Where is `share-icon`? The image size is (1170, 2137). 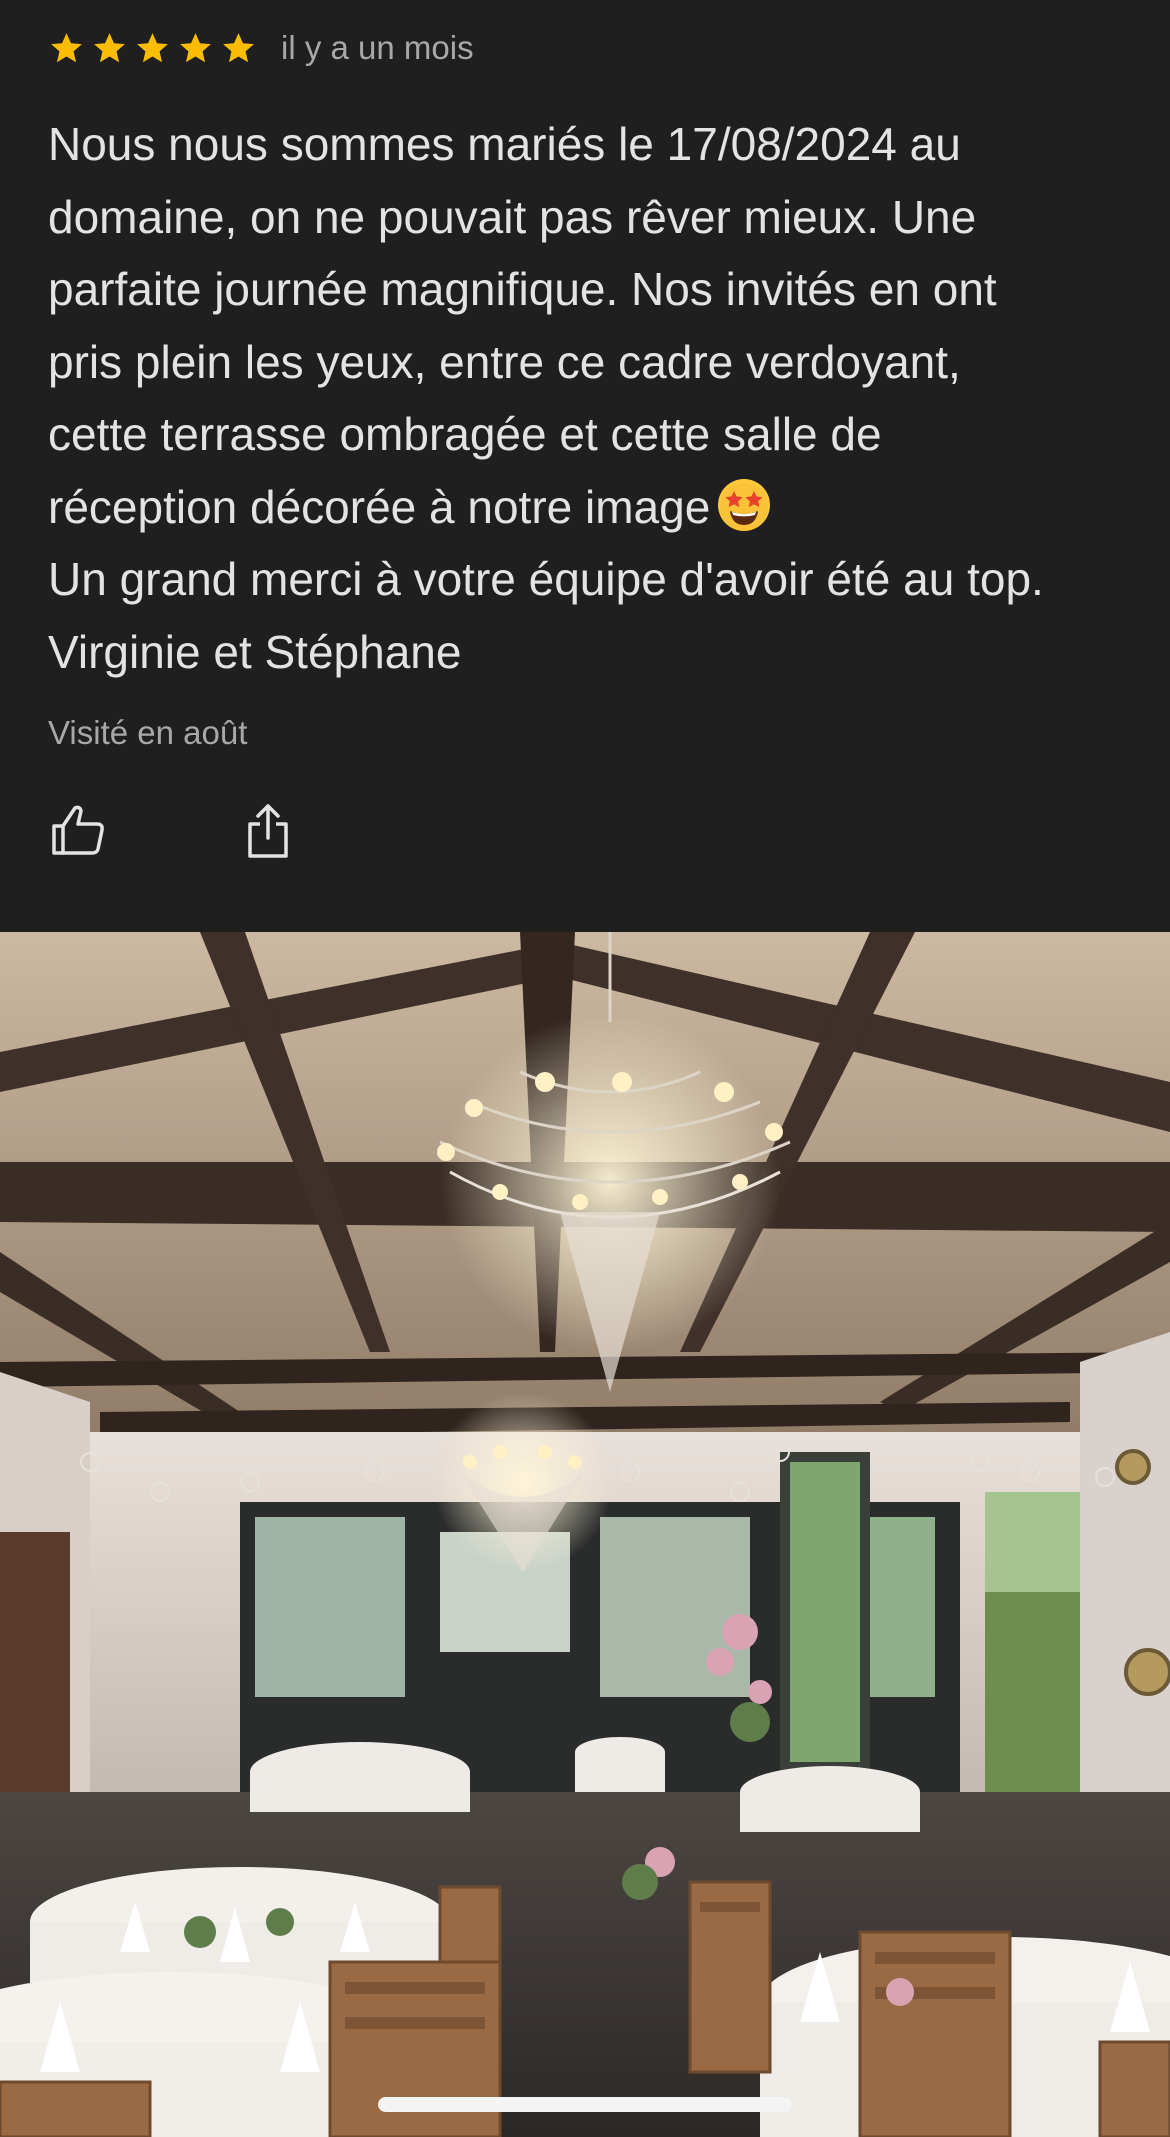
share-icon is located at coordinates (268, 831).